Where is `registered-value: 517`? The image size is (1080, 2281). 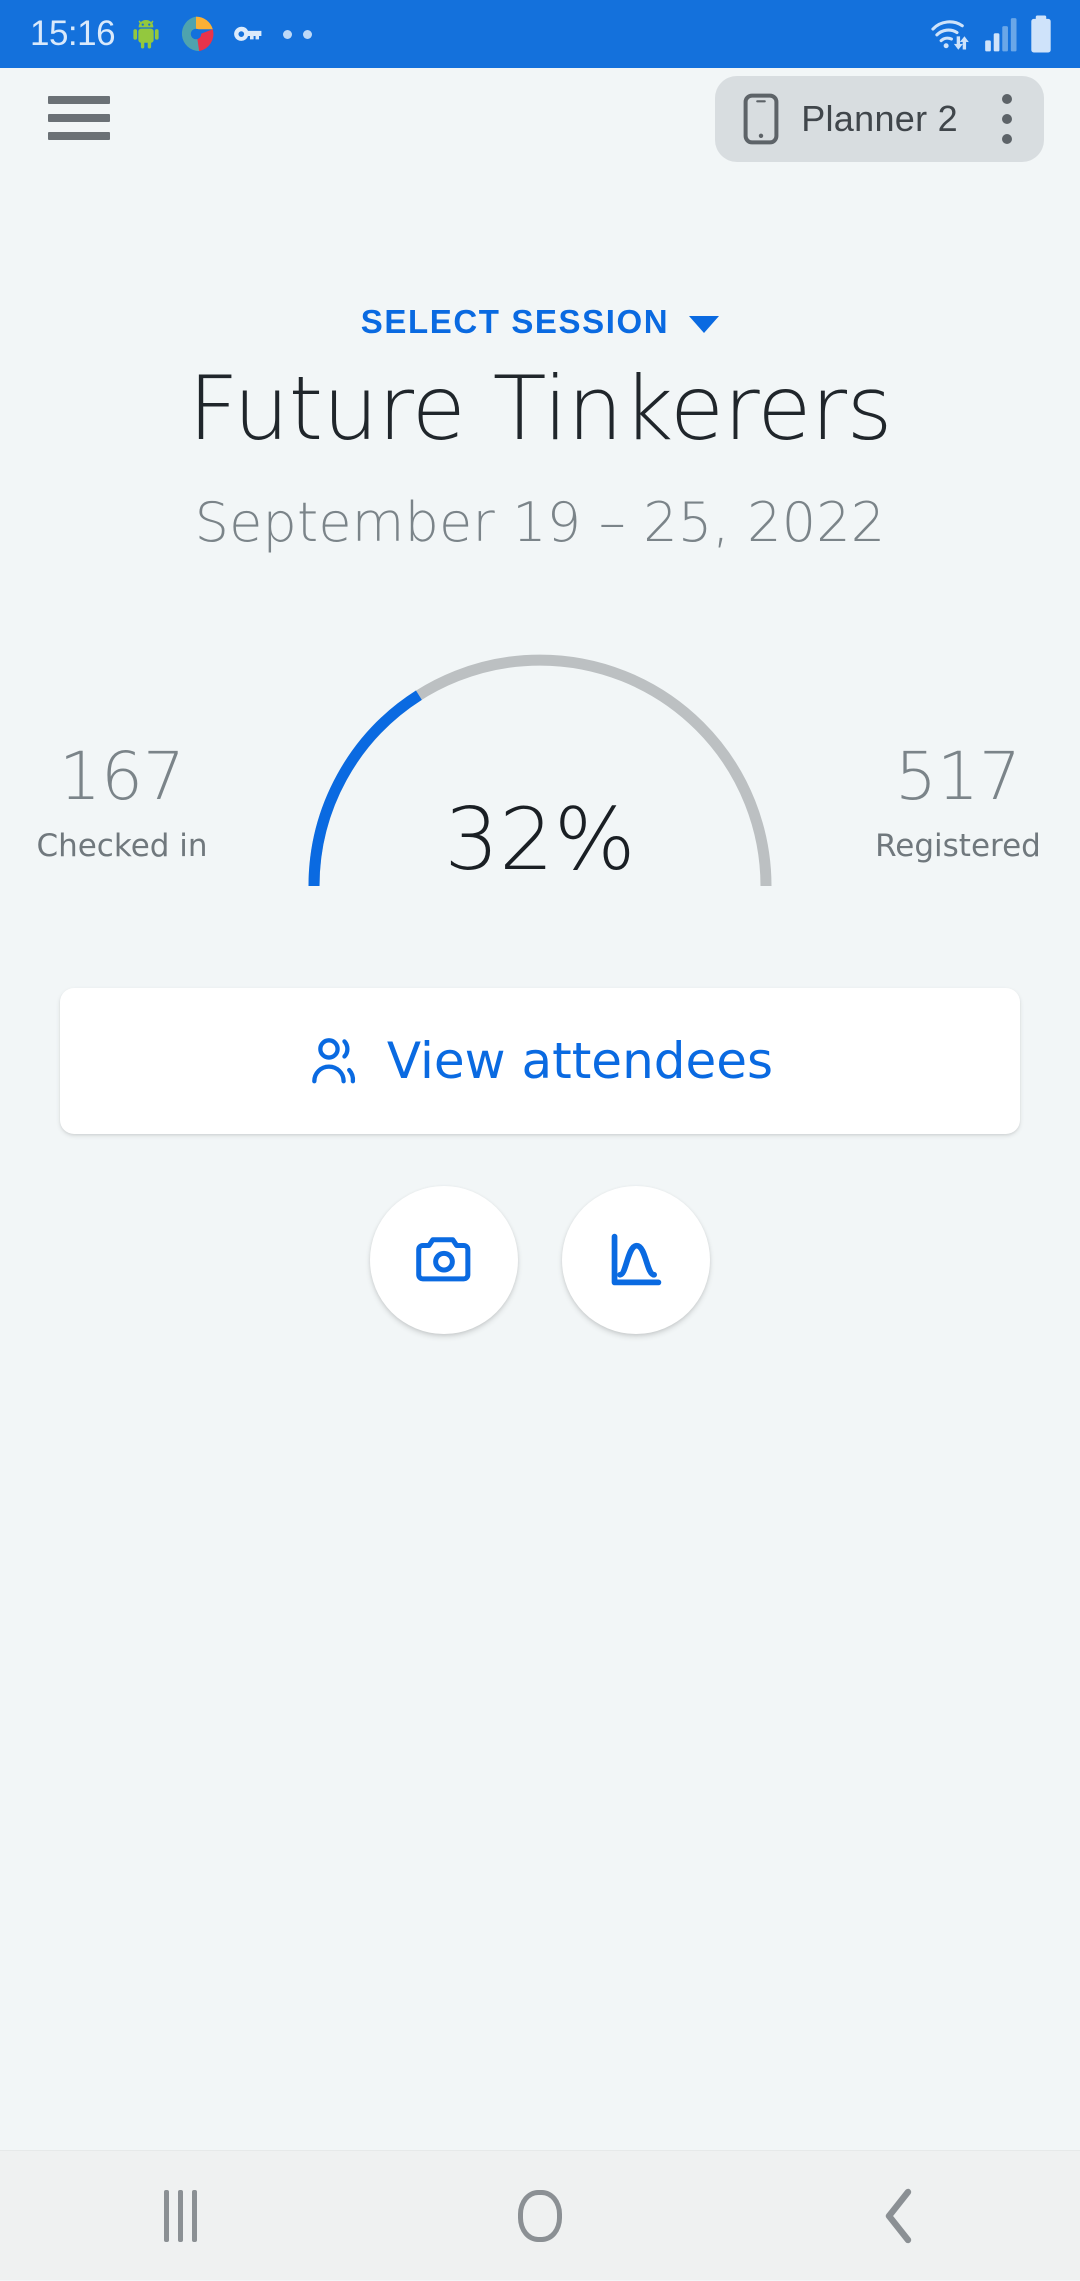
registered-value: 517 is located at coordinates (958, 777).